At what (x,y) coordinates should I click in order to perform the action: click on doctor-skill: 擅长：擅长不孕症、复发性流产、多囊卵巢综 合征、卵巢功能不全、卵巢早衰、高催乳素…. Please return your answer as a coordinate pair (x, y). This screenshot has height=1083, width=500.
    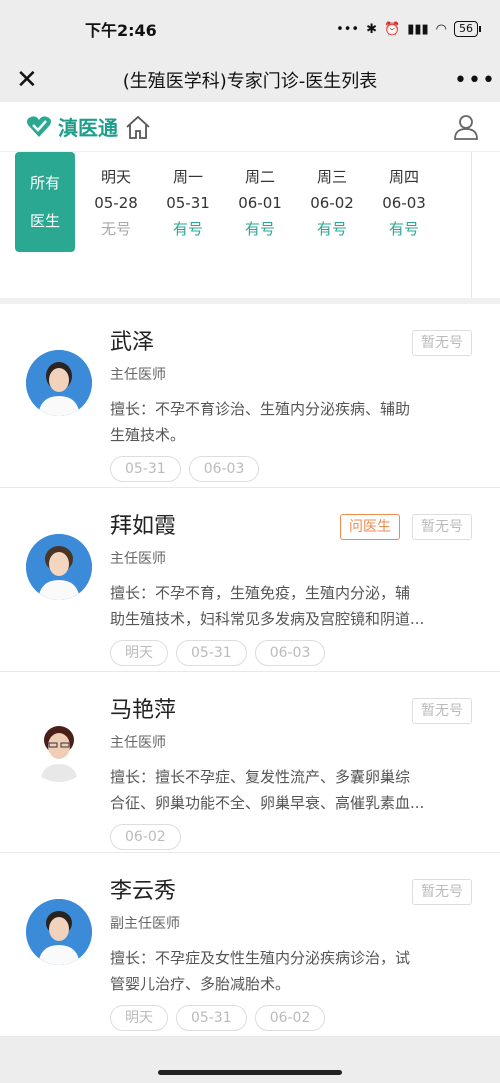
    Looking at the image, I should click on (267, 790).